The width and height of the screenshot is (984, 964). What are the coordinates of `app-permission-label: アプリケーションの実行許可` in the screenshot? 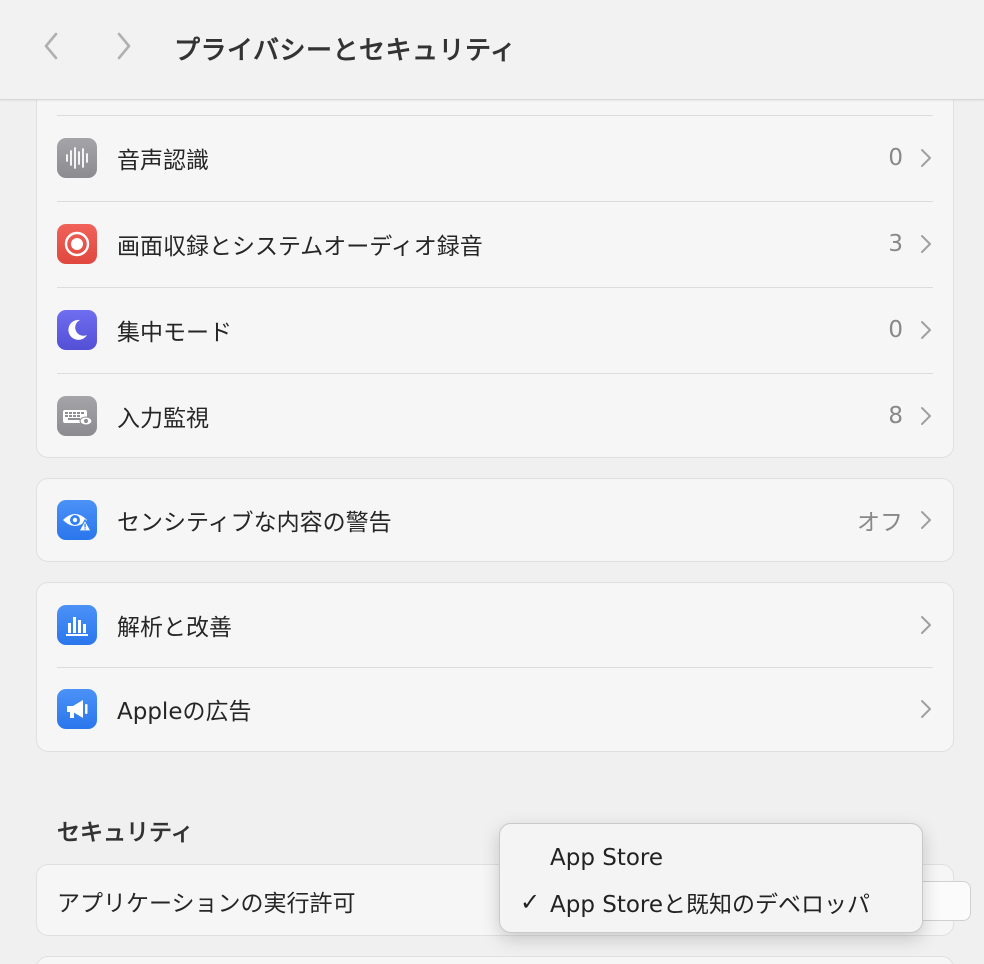 It's located at (206, 904).